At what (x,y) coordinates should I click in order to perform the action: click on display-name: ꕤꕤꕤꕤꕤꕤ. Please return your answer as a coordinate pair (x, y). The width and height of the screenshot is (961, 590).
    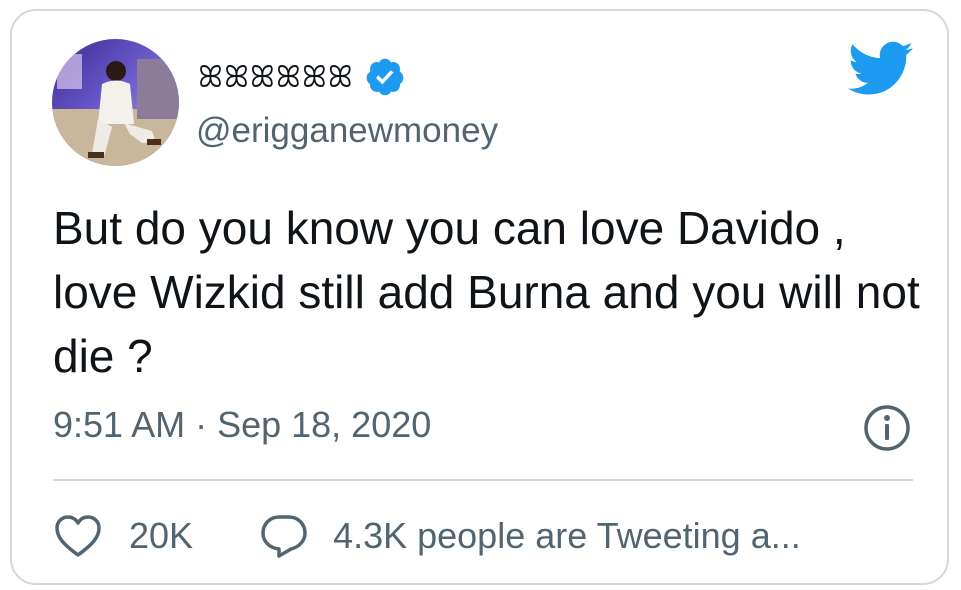
    Looking at the image, I should click on (276, 77).